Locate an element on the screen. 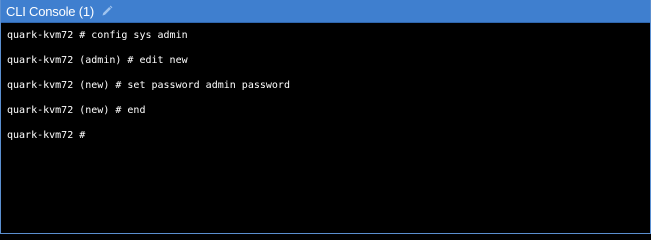  console-line: quark-kvm72 # config sys admin is located at coordinates (97, 35).